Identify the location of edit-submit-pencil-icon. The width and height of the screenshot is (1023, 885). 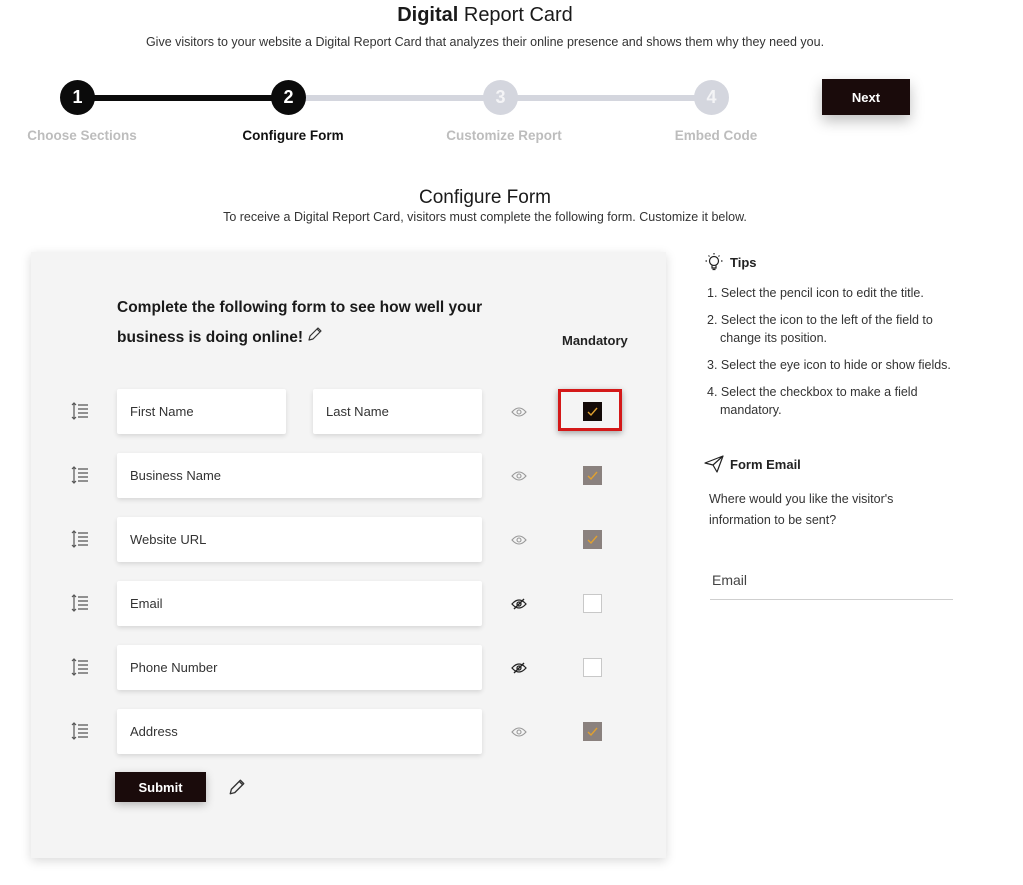
(237, 789).